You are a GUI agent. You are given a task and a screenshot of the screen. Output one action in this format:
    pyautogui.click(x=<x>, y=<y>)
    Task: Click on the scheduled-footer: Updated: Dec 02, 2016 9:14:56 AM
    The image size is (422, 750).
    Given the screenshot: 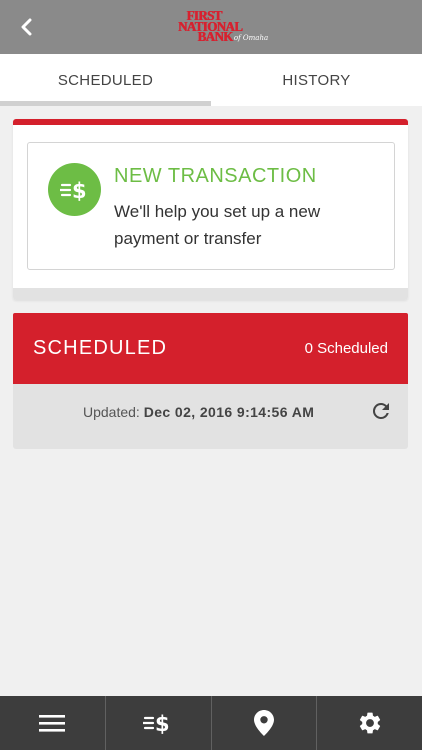 What is the action you would take?
    pyautogui.click(x=210, y=416)
    